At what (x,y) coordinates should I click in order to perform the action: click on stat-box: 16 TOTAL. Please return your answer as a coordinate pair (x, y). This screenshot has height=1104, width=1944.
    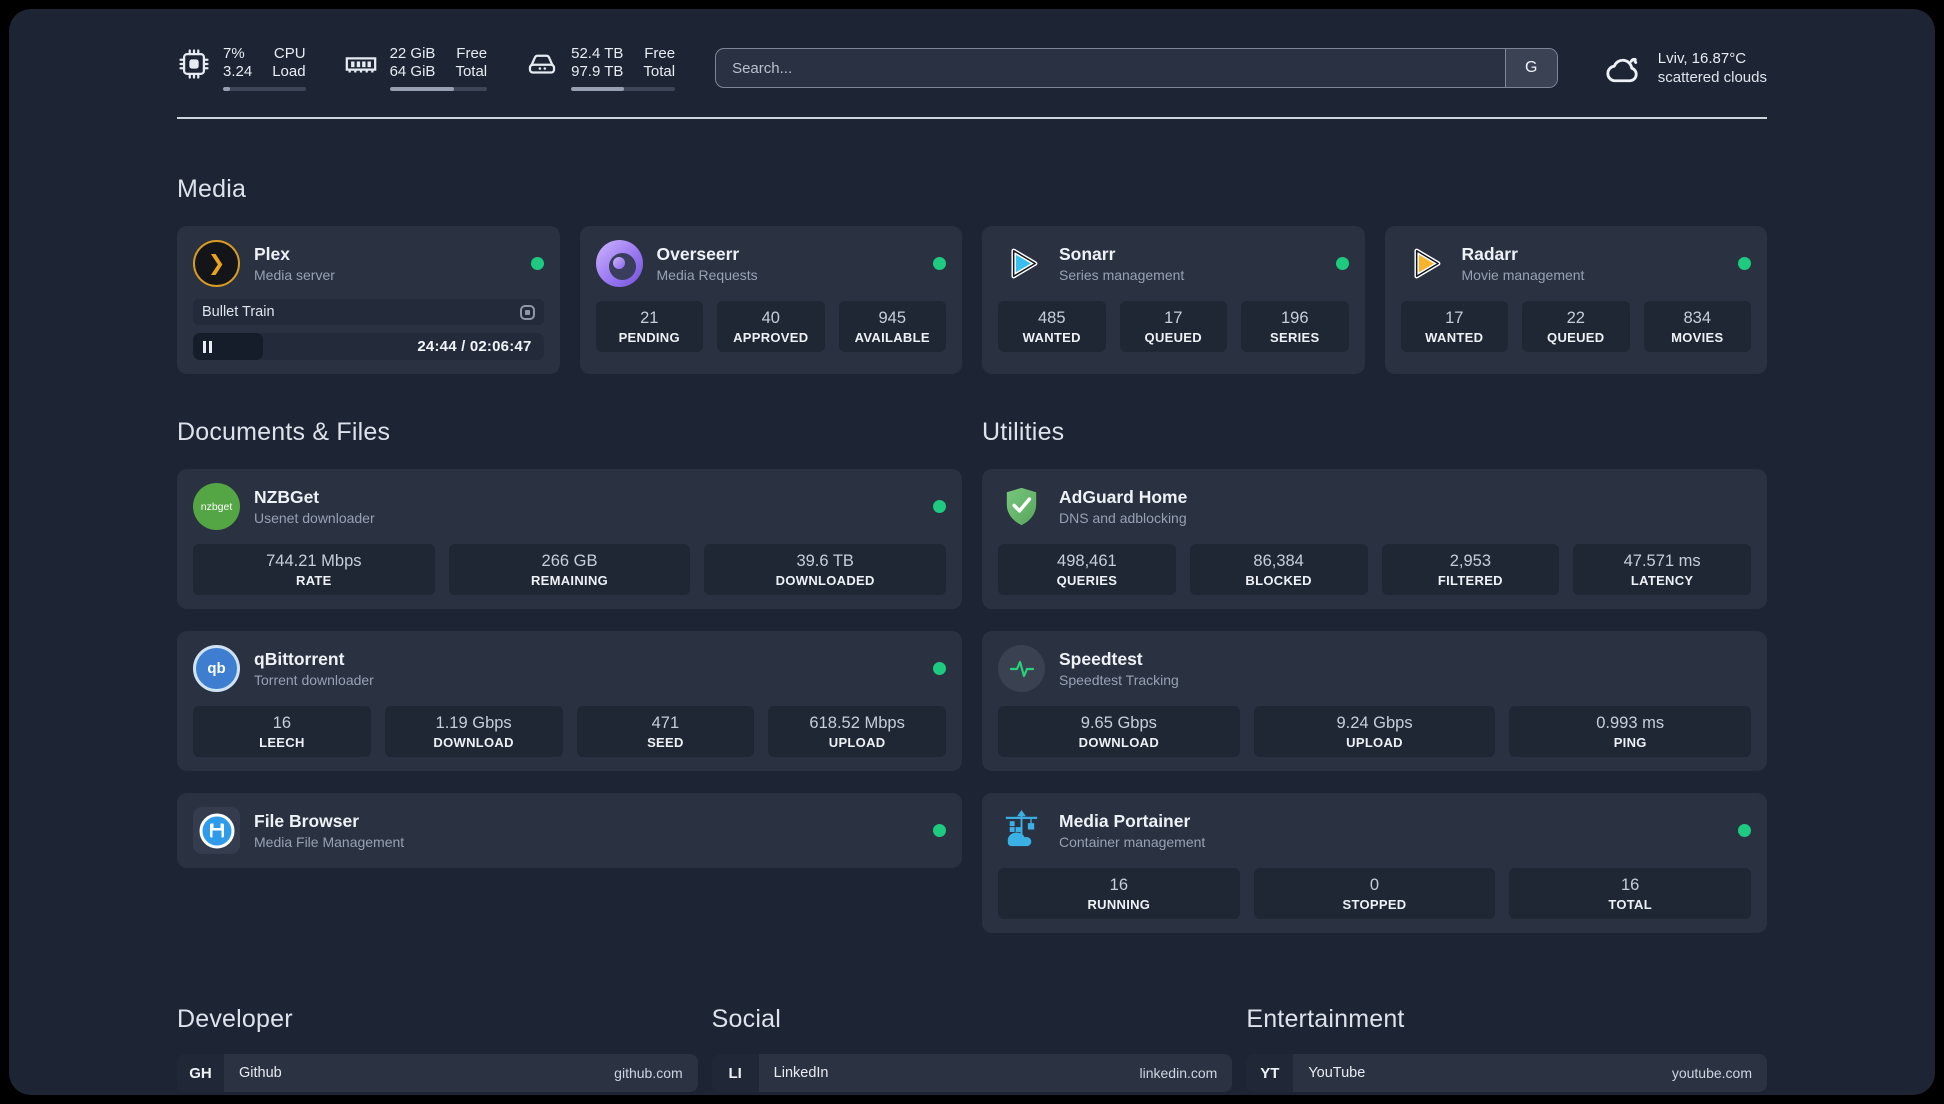
    Looking at the image, I should click on (1630, 893).